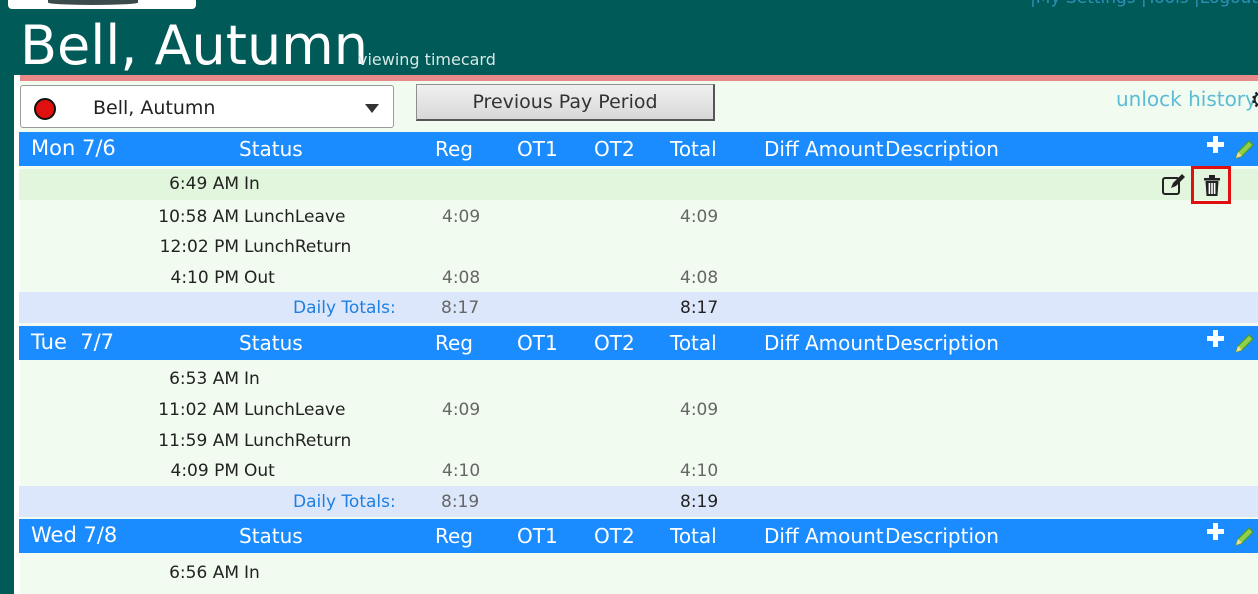 The image size is (1258, 594). I want to click on punch-row: 4:10 PM Out 4:08 4:08, so click(638, 278).